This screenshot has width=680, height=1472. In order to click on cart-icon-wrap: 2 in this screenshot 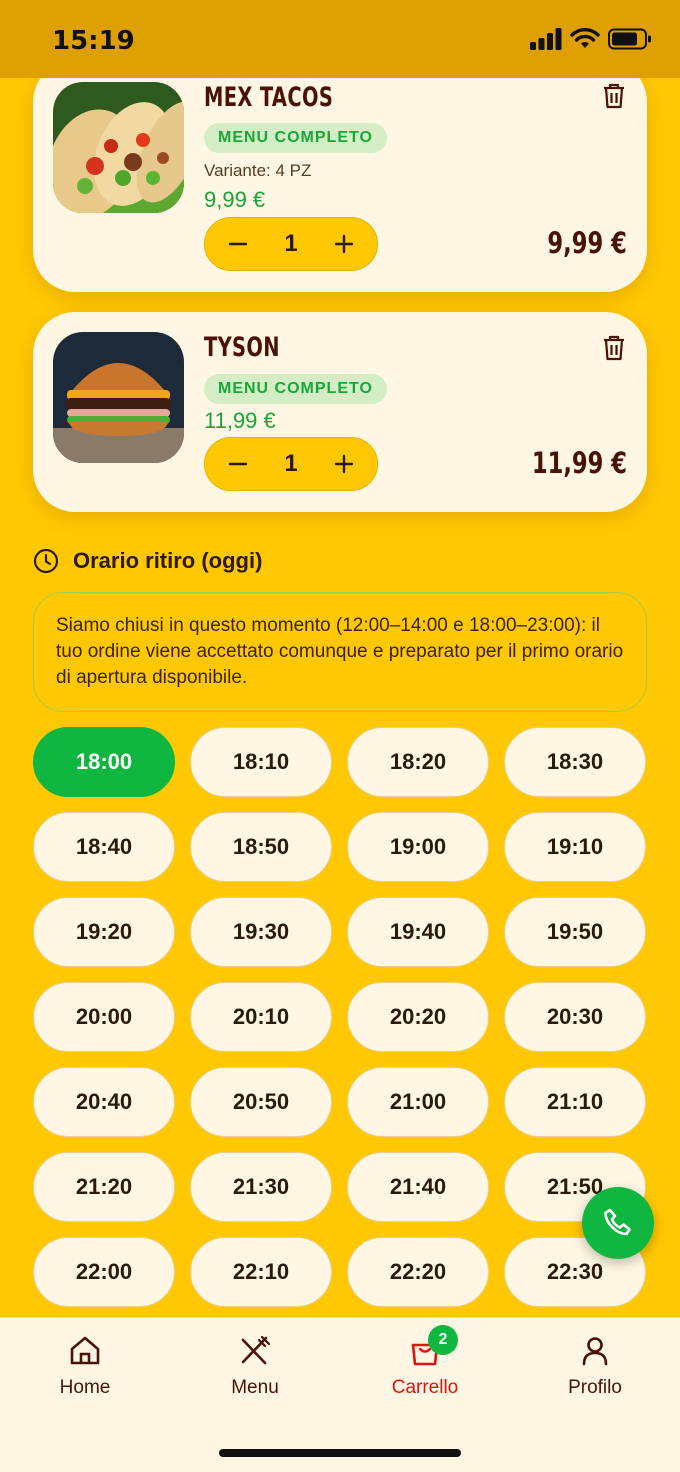, I will do `click(433, 1346)`.